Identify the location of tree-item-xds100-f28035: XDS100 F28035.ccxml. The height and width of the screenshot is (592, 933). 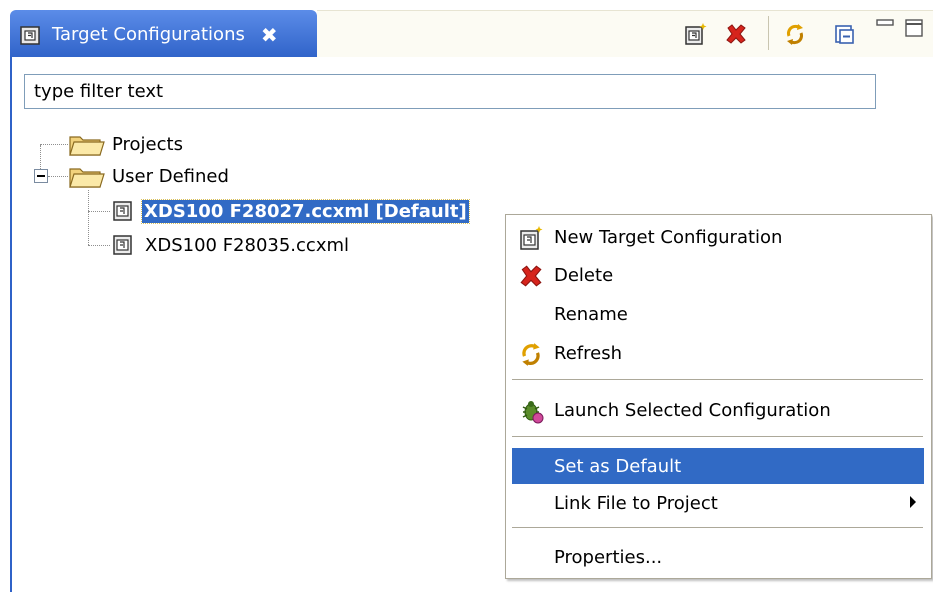
(230, 245).